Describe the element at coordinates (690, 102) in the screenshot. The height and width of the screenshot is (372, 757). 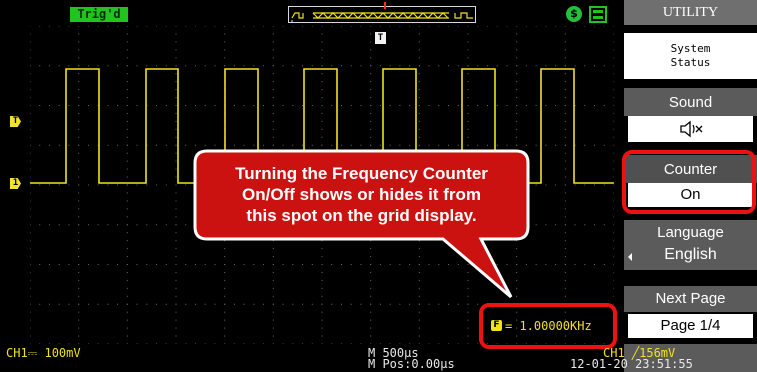
I see `sound-label: Sound` at that location.